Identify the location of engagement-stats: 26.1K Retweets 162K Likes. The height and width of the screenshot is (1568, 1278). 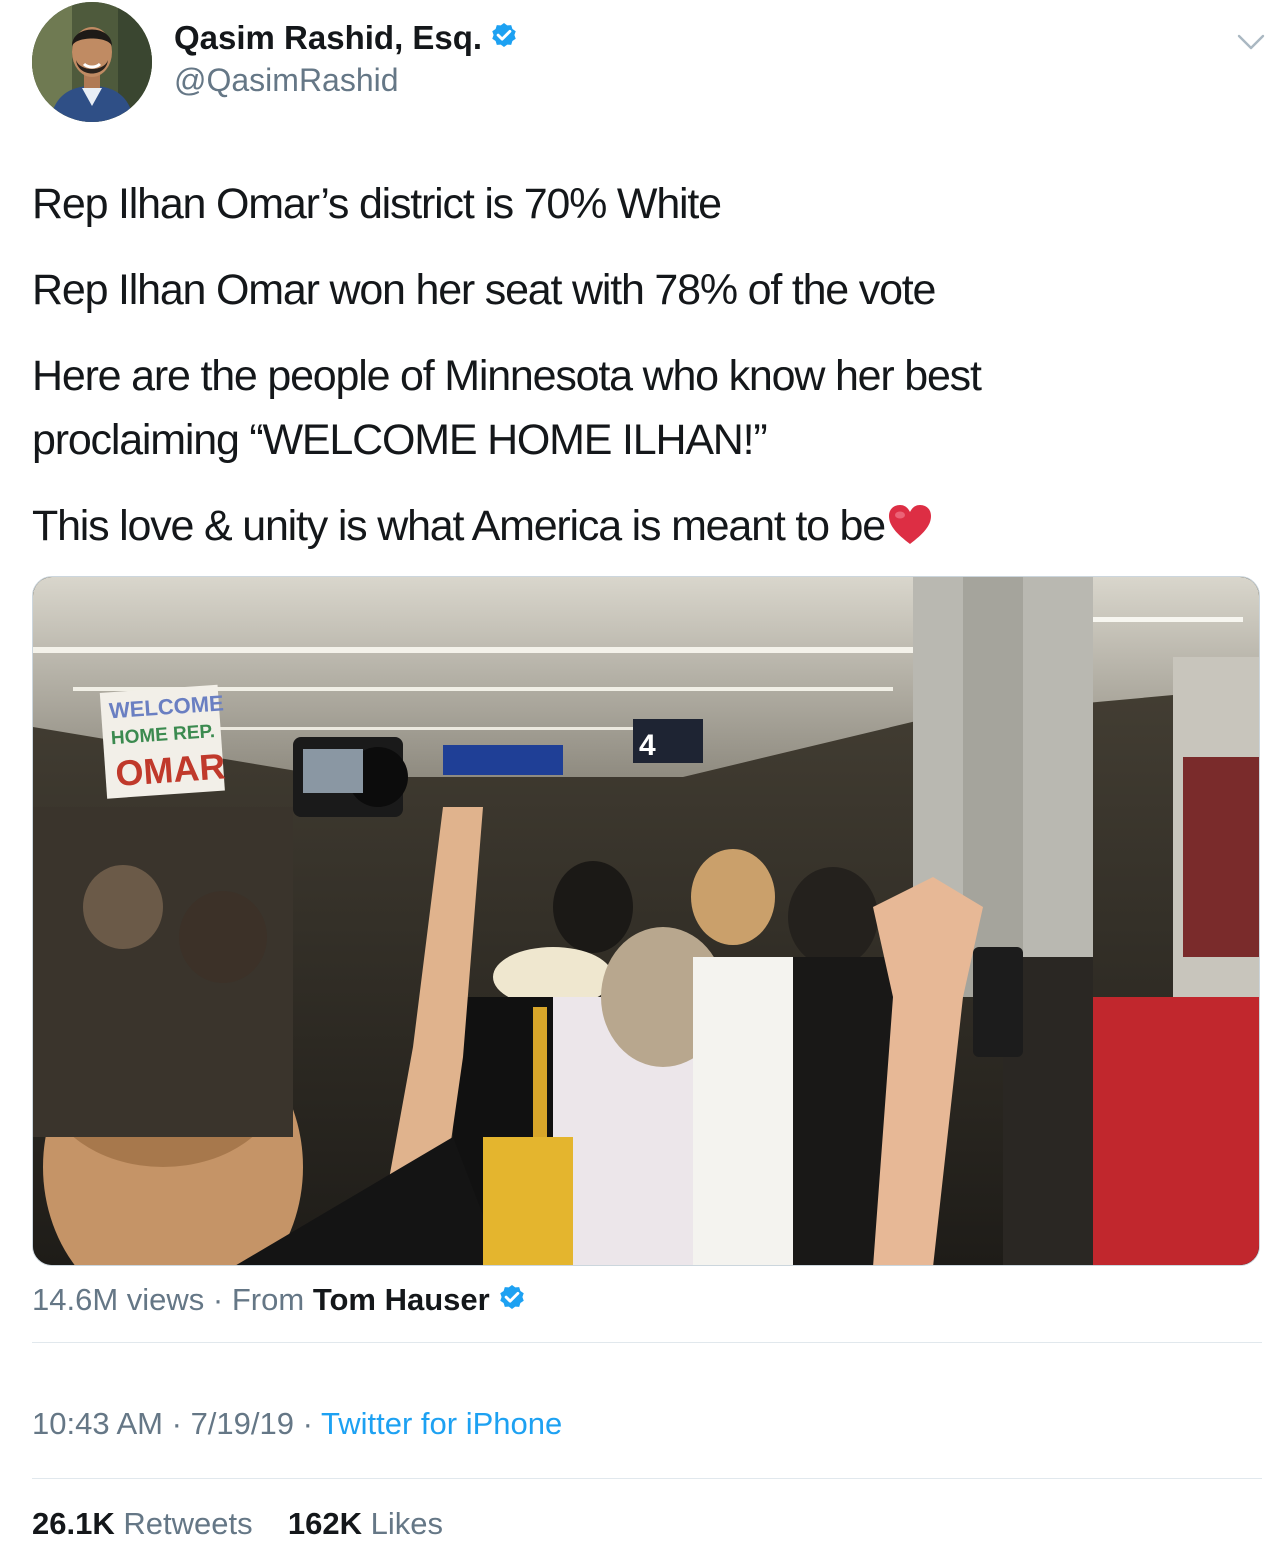
(237, 1524).